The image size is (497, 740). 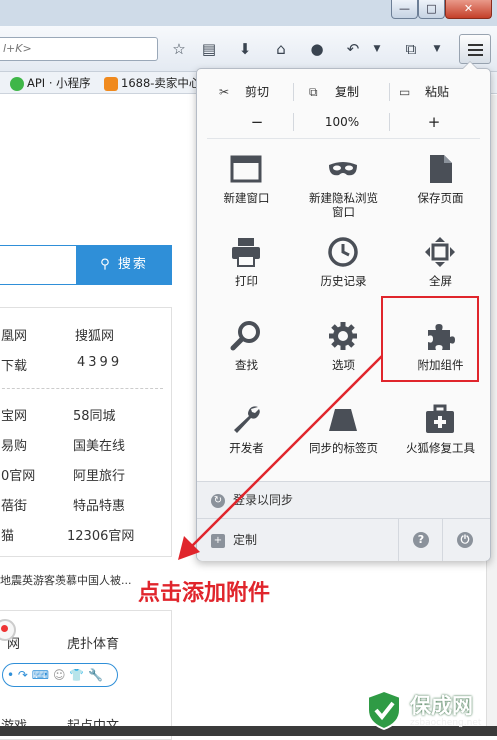 What do you see at coordinates (384, 710) in the screenshot?
I see `shield-logo-icon` at bounding box center [384, 710].